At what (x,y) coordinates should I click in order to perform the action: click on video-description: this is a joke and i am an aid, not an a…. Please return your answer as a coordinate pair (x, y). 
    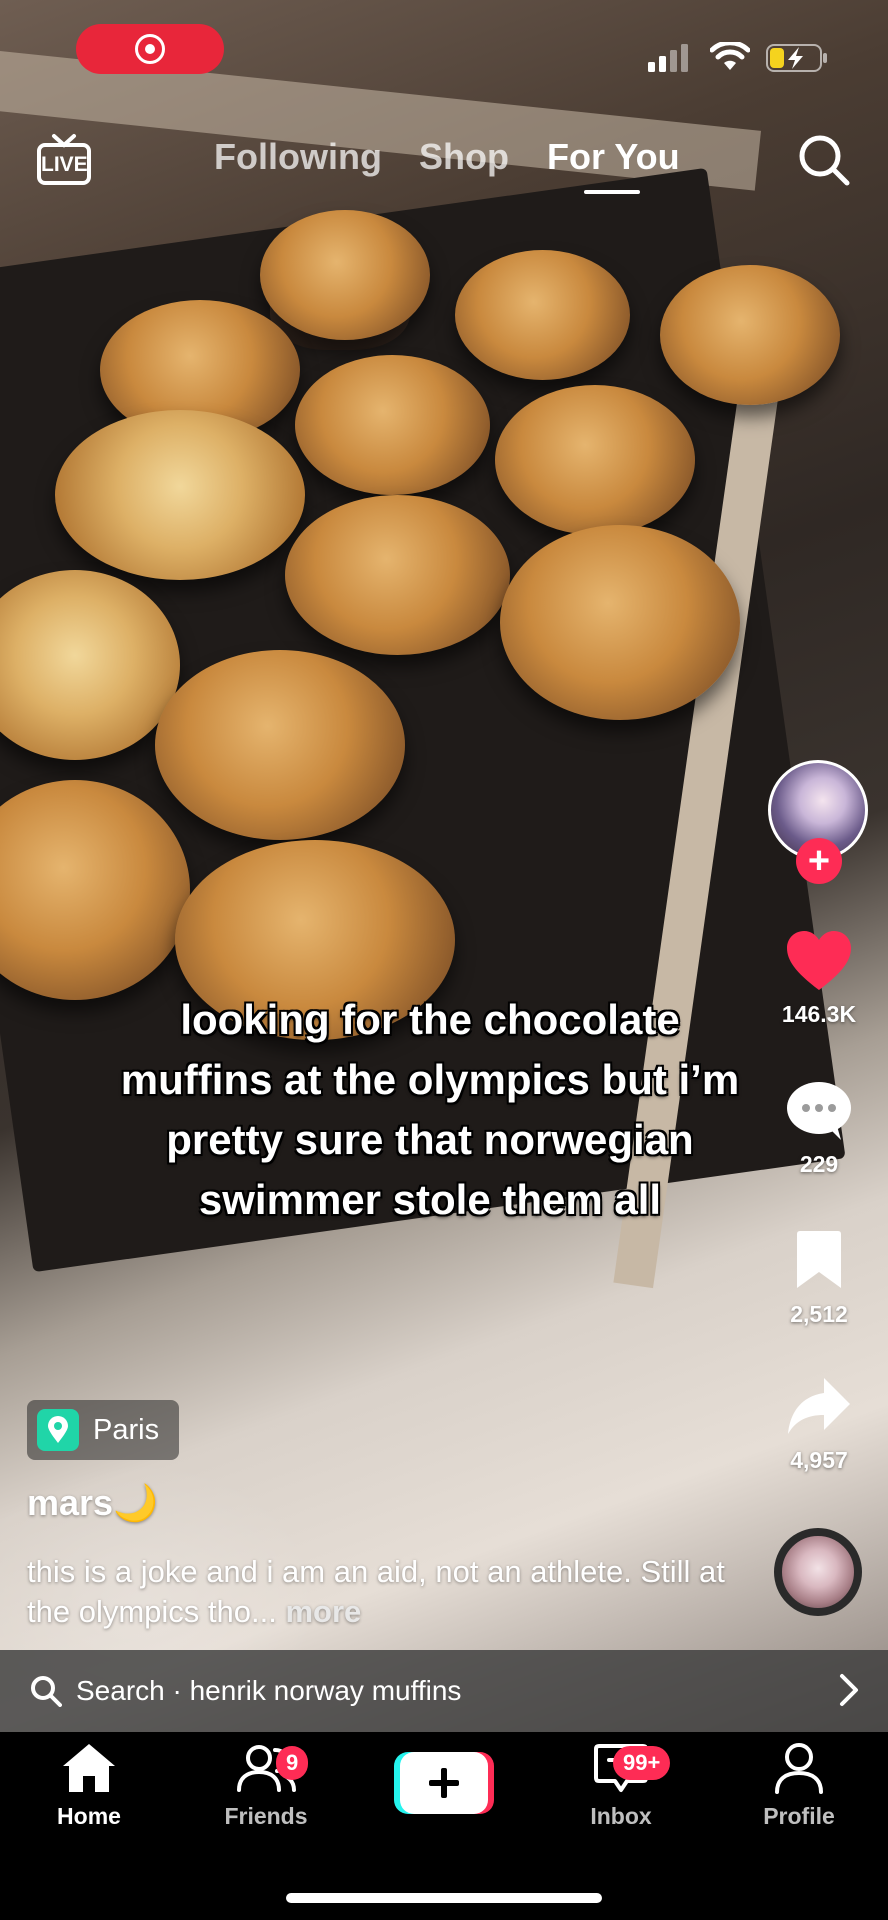
    Looking at the image, I should click on (377, 1592).